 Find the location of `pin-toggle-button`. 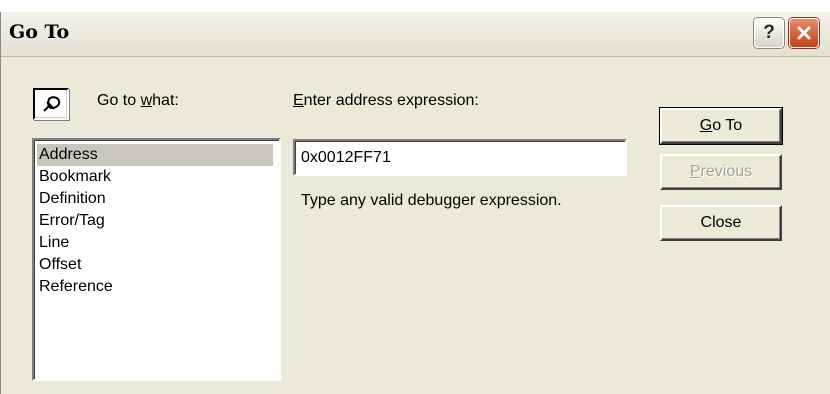

pin-toggle-button is located at coordinates (51, 104).